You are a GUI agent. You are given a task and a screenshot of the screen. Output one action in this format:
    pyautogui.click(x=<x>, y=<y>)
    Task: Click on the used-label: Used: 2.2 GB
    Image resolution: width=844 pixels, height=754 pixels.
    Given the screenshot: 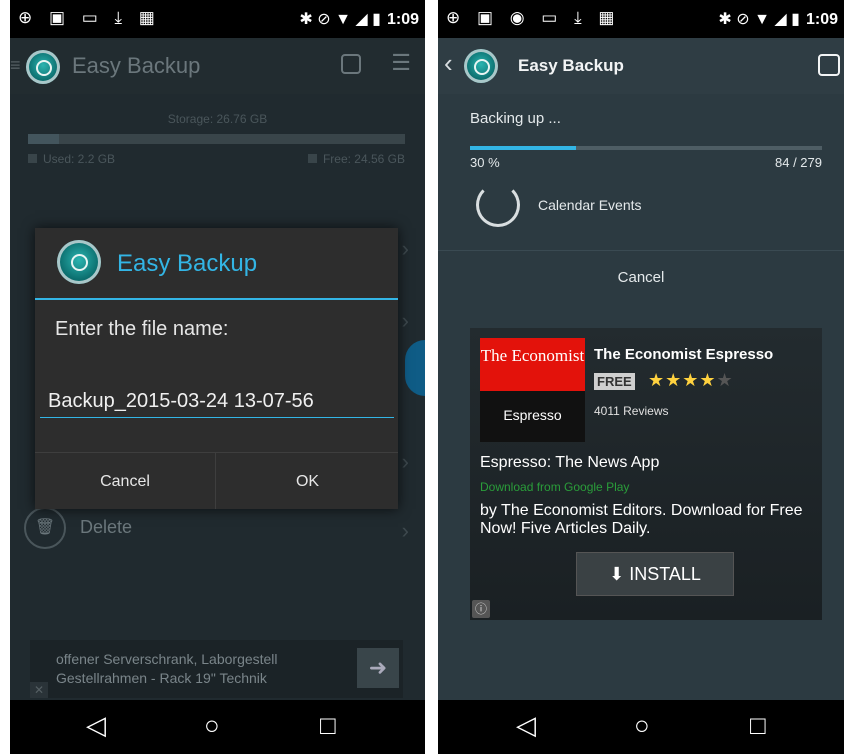 What is the action you would take?
    pyautogui.click(x=79, y=159)
    